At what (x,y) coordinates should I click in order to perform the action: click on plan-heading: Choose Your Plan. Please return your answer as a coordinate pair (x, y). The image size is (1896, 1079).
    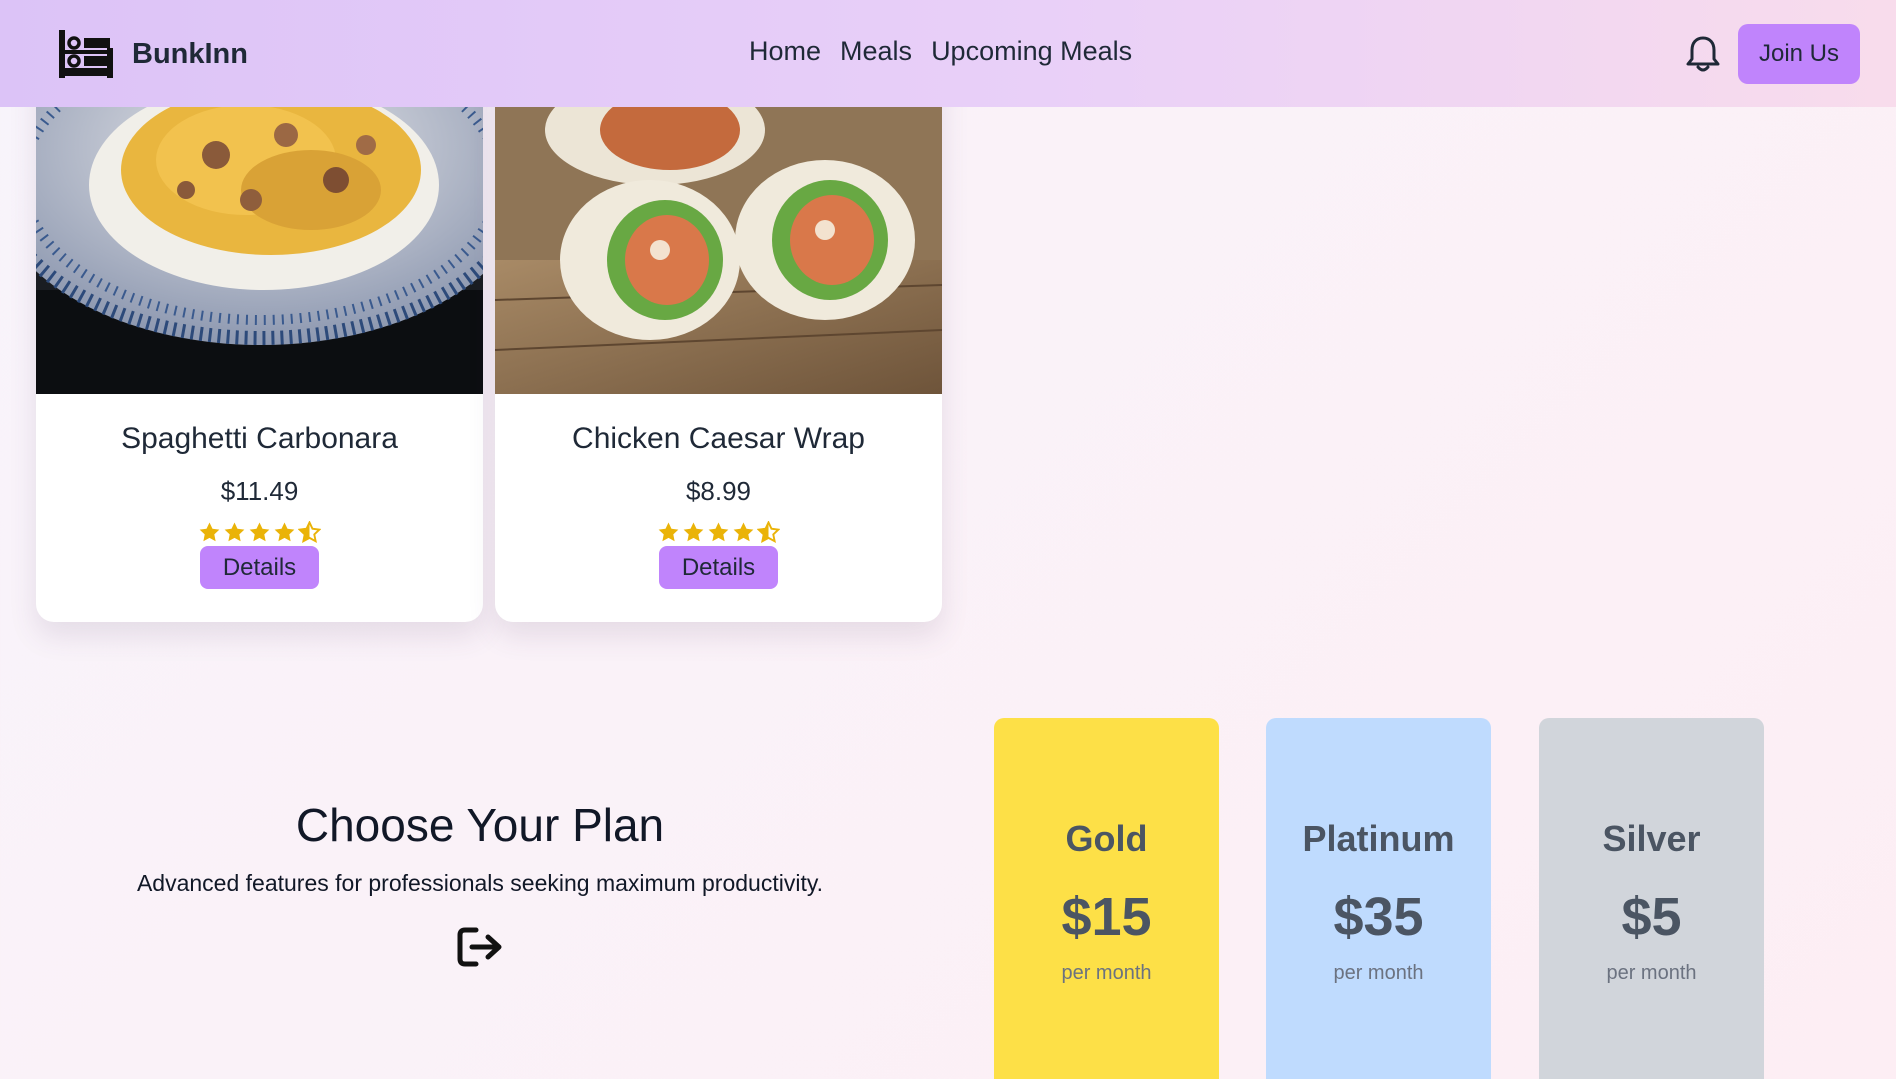
    Looking at the image, I should click on (480, 825).